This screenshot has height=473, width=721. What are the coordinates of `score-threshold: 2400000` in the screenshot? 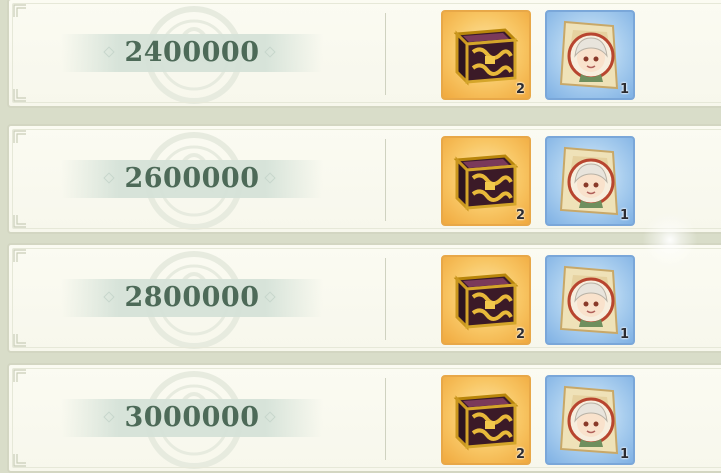 It's located at (192, 52).